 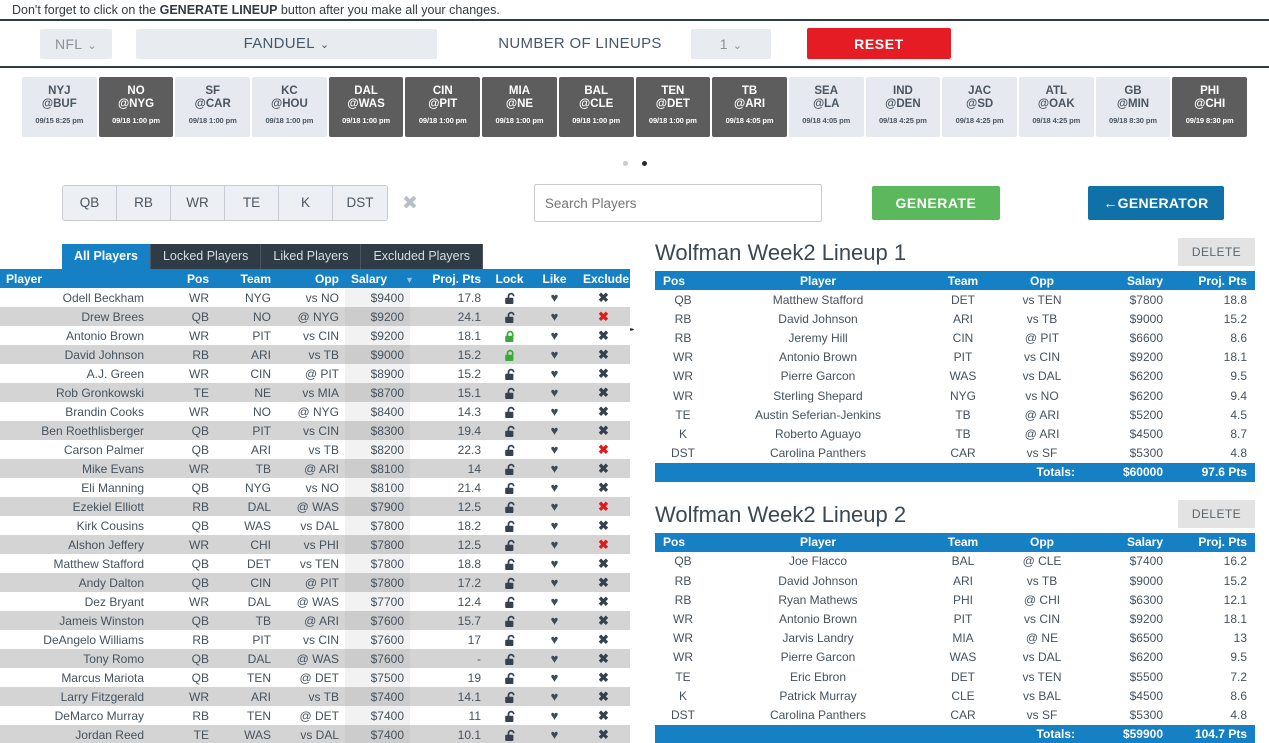 I want to click on table-row: Dez Bryant WR DAL @ WAS $7700 12.4 ♥ ✖, so click(x=315, y=601).